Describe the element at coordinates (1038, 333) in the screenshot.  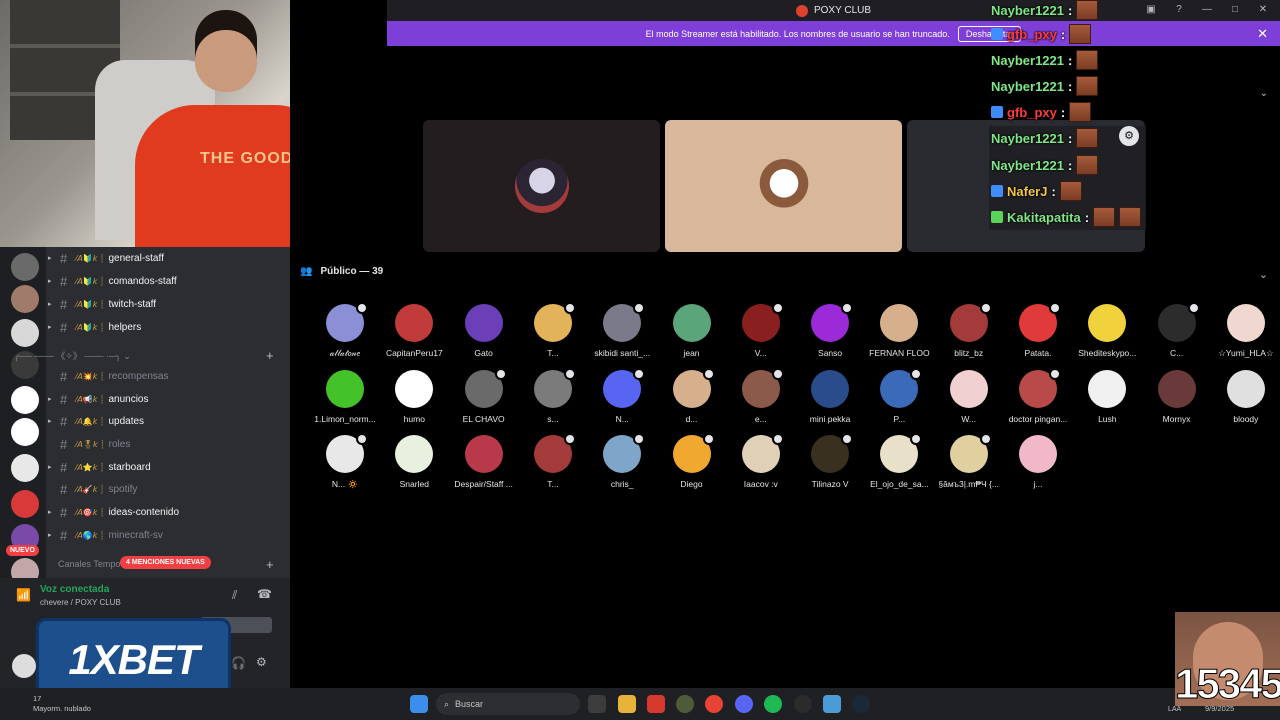
I see `audience-member: Patata.` at that location.